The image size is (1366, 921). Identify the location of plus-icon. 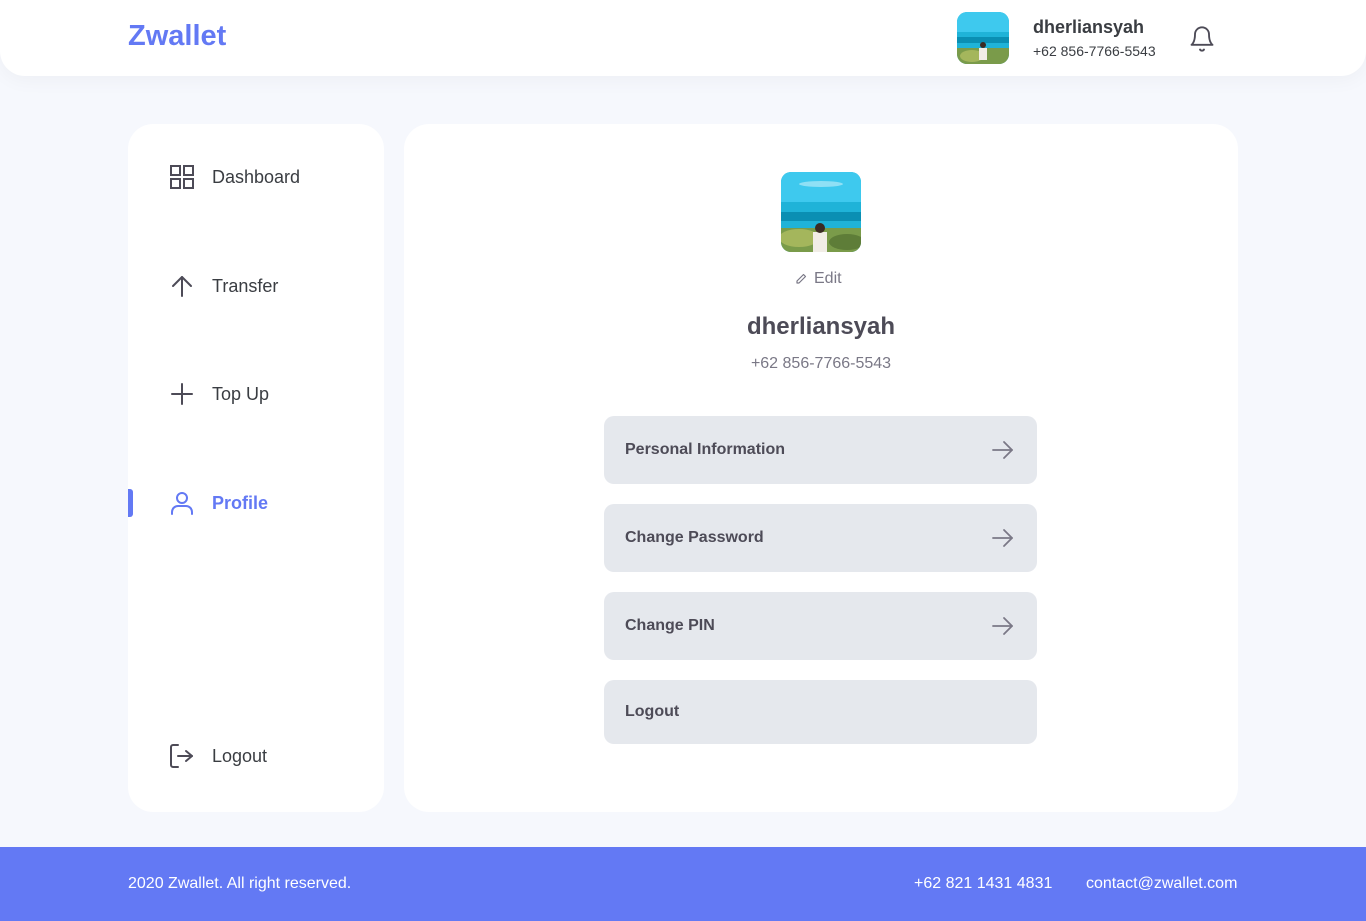
(182, 394).